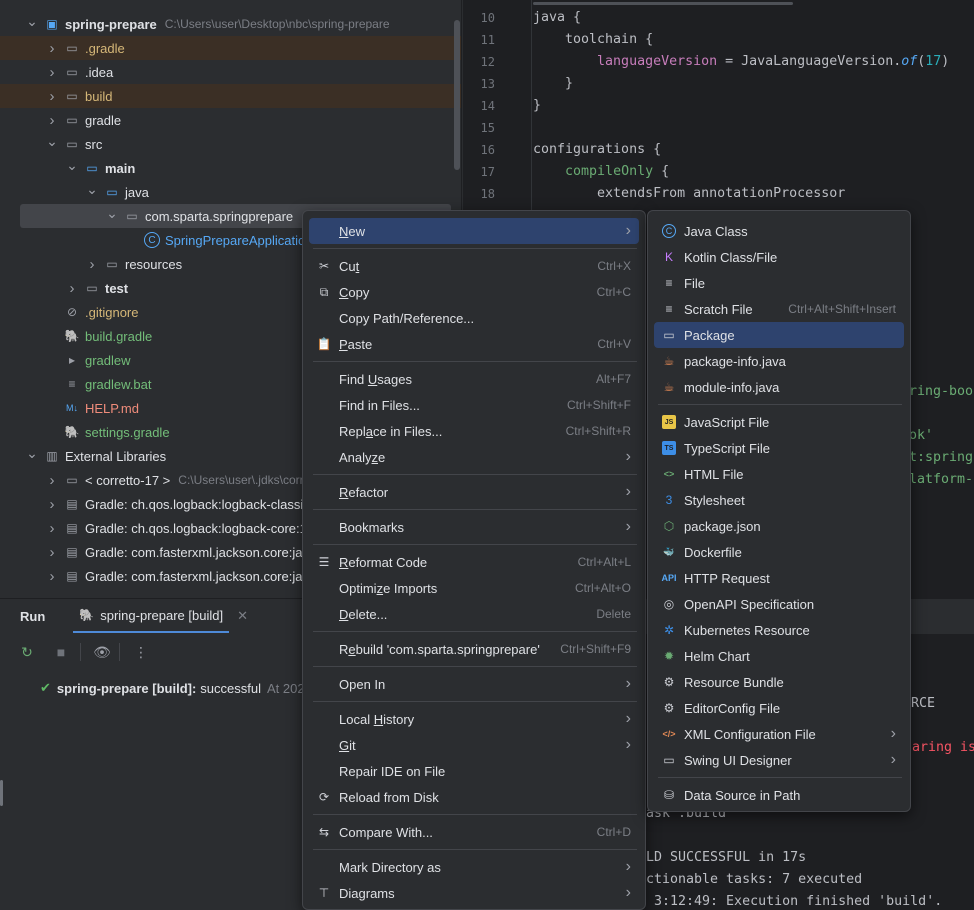 This screenshot has height=910, width=974. Describe the element at coordinates (230, 96) in the screenshot. I see `tree-row: › ▭ build` at that location.